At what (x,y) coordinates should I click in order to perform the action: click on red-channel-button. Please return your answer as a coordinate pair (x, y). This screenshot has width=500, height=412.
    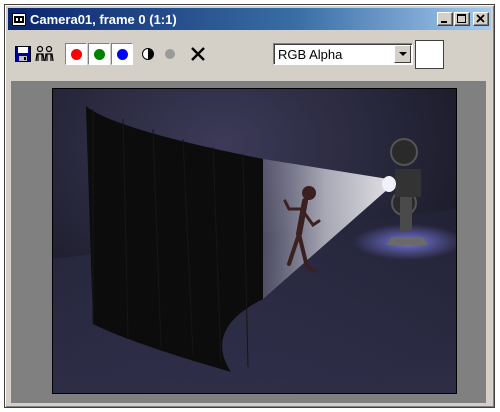
    Looking at the image, I should click on (76, 54).